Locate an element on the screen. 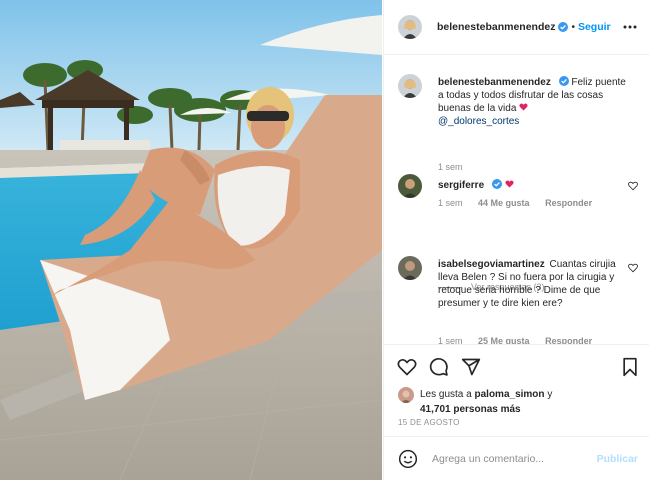 This screenshot has height=480, width=649. heart-icon is located at coordinates (407, 367).